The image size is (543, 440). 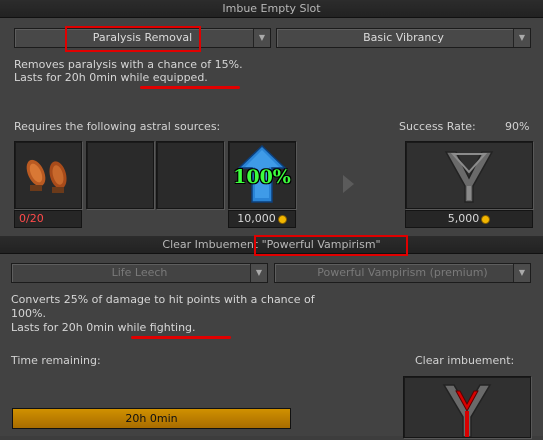 I want to click on time-remaining-label: Time remaining:, so click(x=56, y=360).